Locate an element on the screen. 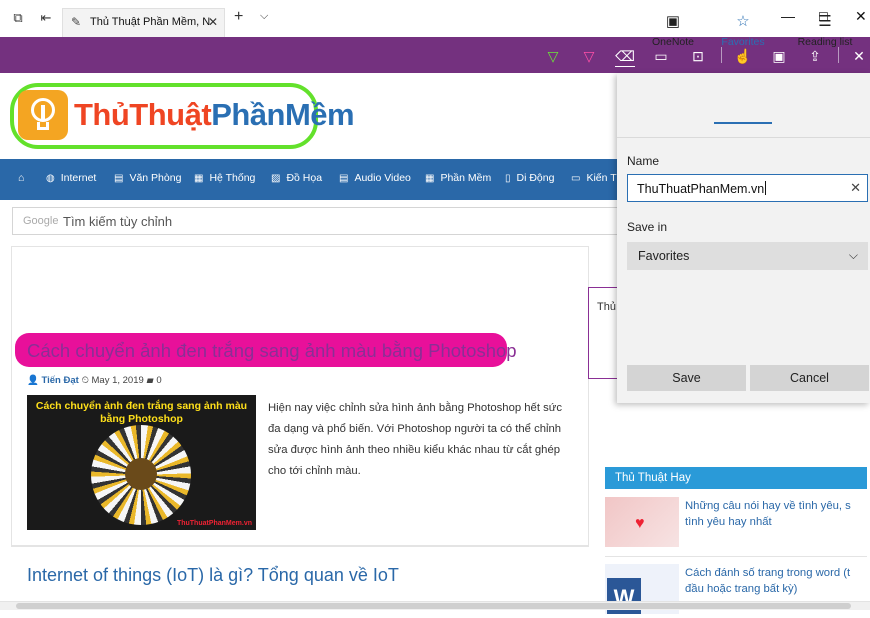 Image resolution: width=870 pixels, height=618 pixels. heart-icon: ♥ is located at coordinates (640, 523).